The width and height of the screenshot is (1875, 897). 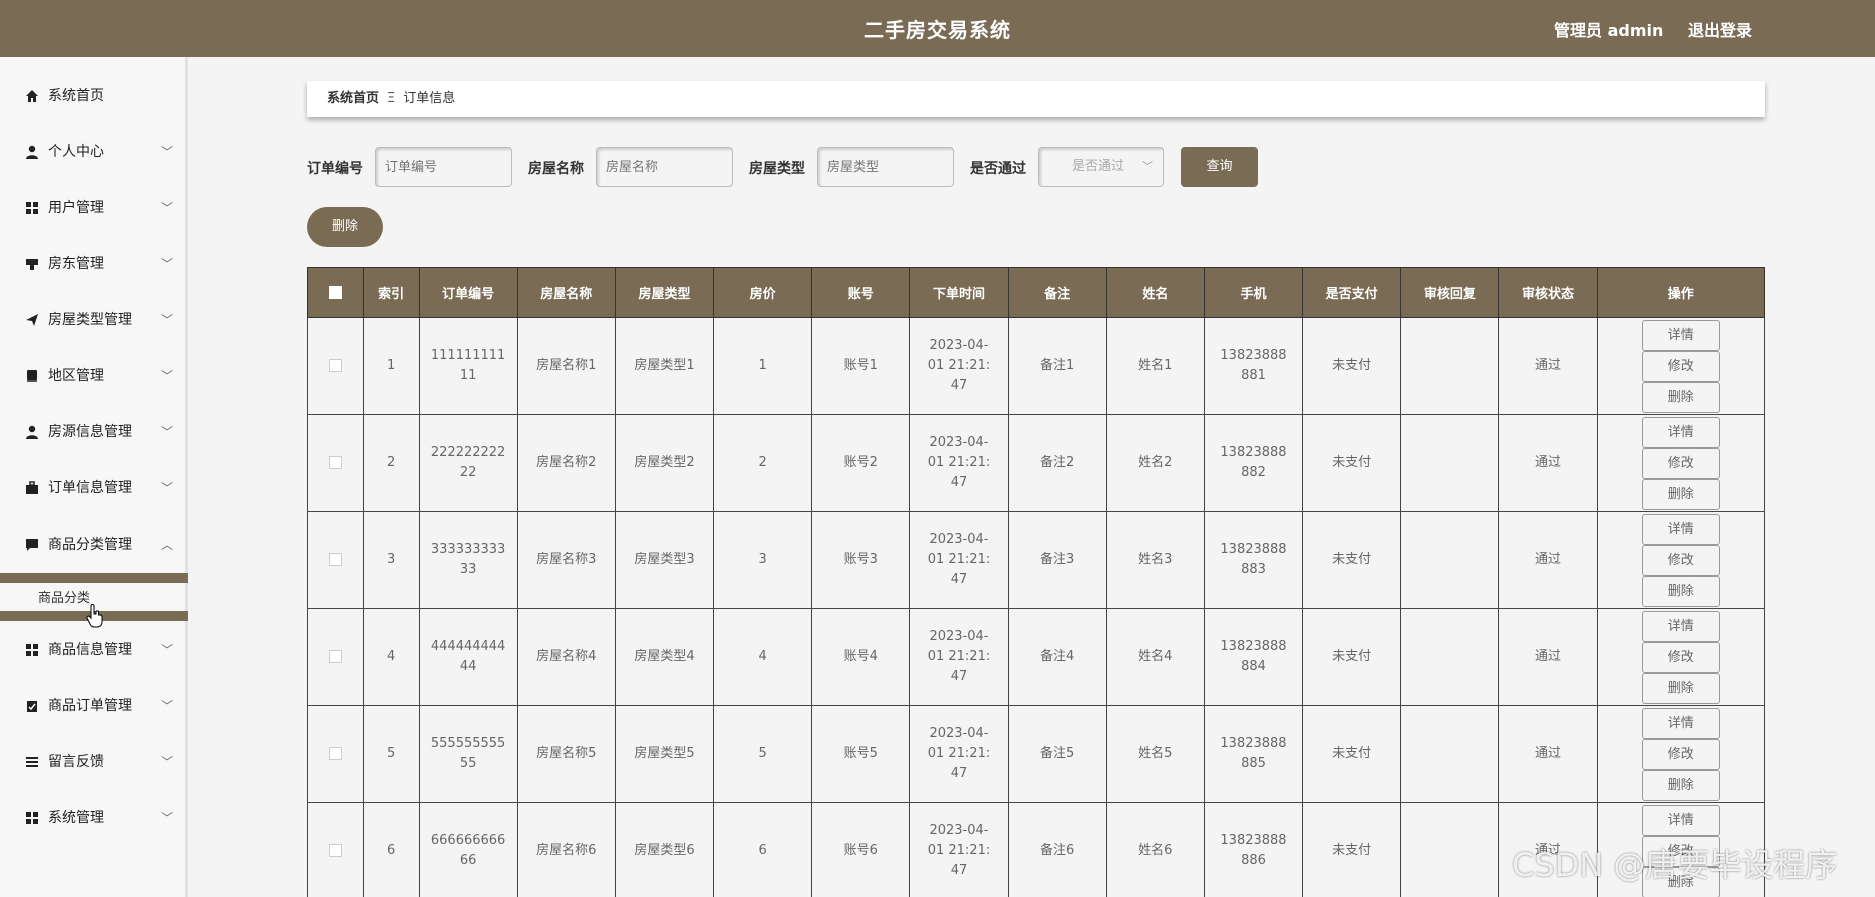 I want to click on table-cell: 1, so click(x=763, y=366).